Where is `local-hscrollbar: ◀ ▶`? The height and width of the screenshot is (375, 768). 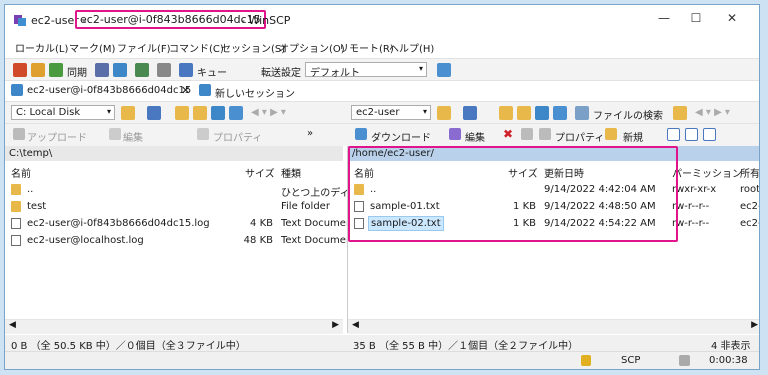
local-hscrollbar: ◀ ▶ is located at coordinates (174, 326).